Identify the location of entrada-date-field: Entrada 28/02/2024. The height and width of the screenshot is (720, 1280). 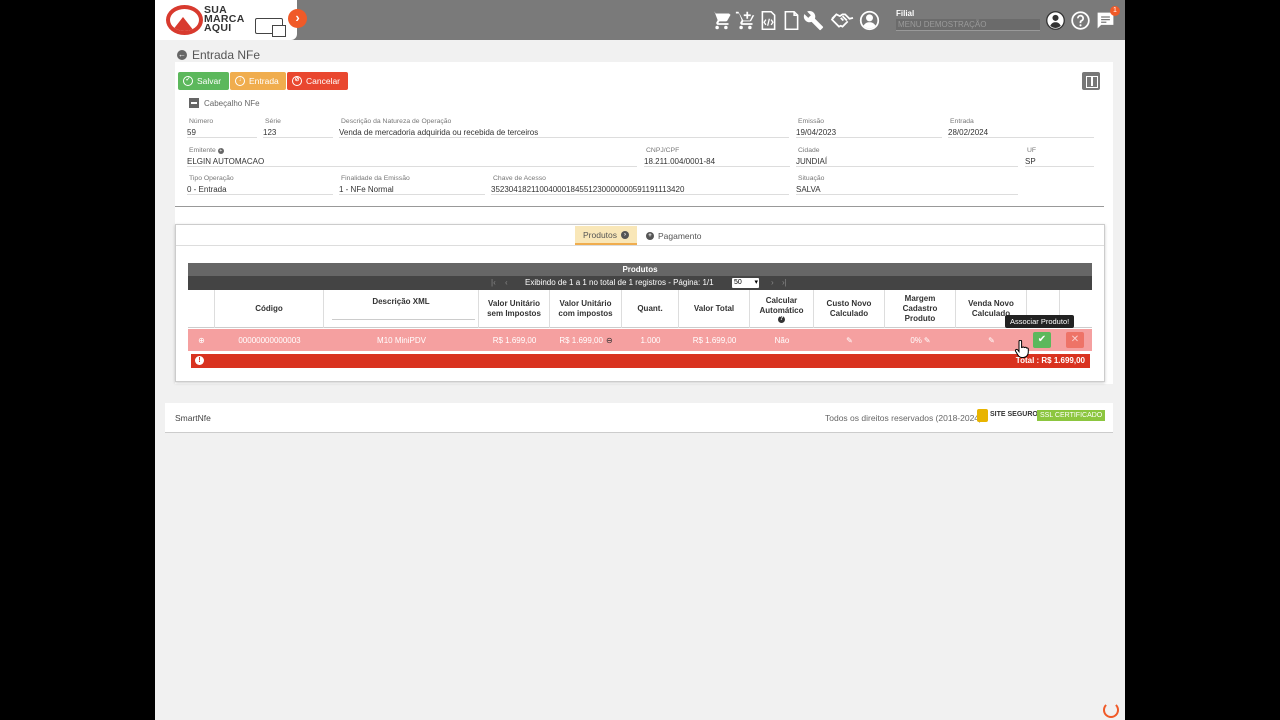
(1021, 128).